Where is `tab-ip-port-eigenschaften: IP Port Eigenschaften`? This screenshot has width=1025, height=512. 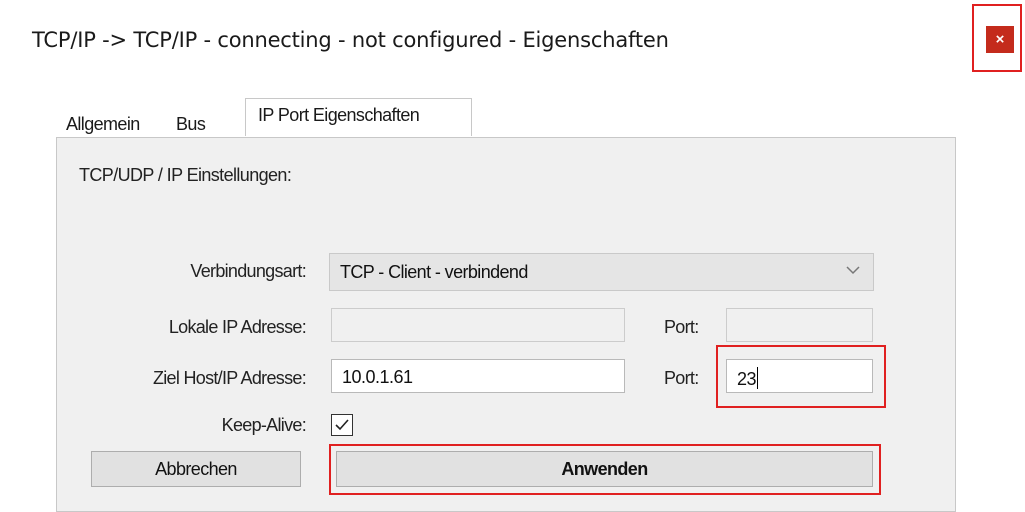 tab-ip-port-eigenschaften: IP Port Eigenschaften is located at coordinates (358, 117).